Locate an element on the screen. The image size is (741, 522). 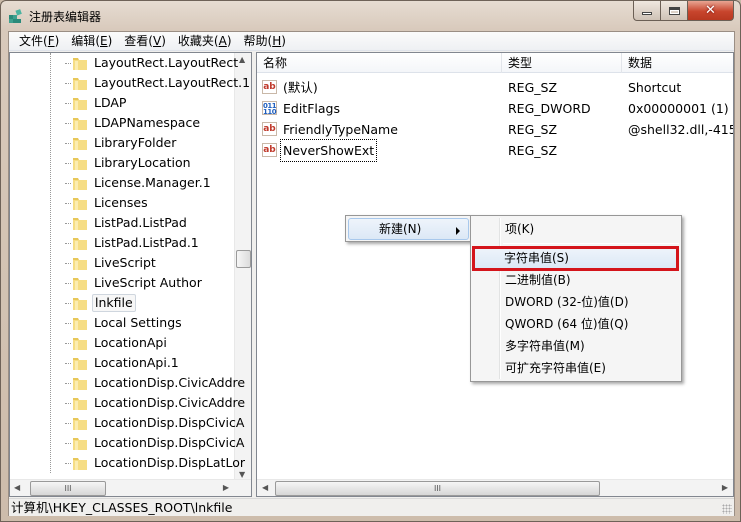
tree-item: LiveScript is located at coordinates (122, 263).